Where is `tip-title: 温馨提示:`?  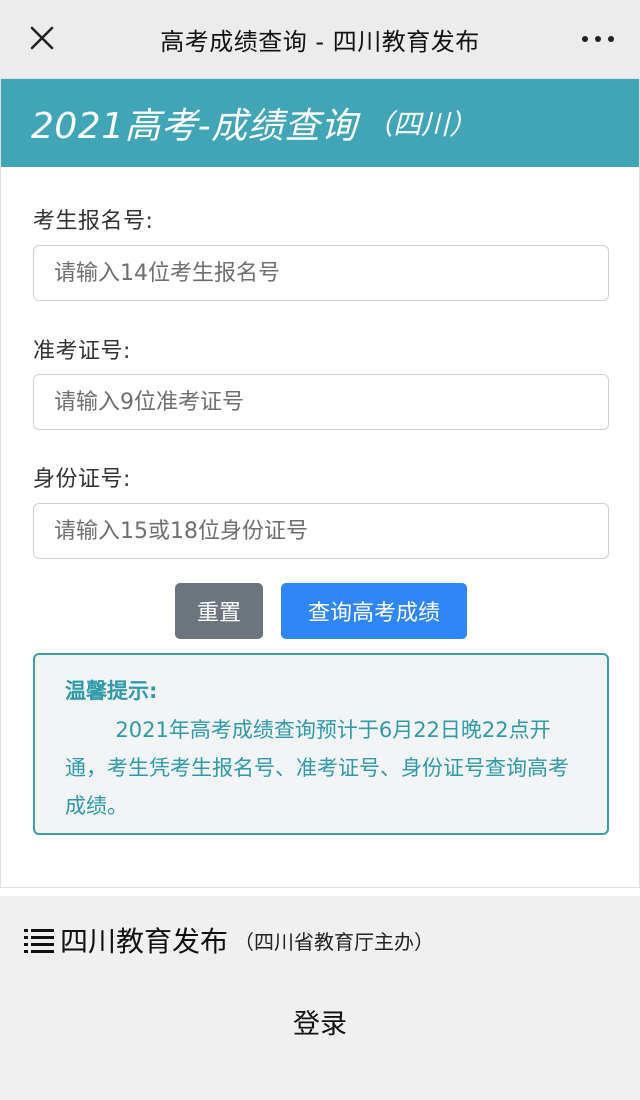 tip-title: 温馨提示: is located at coordinates (111, 691).